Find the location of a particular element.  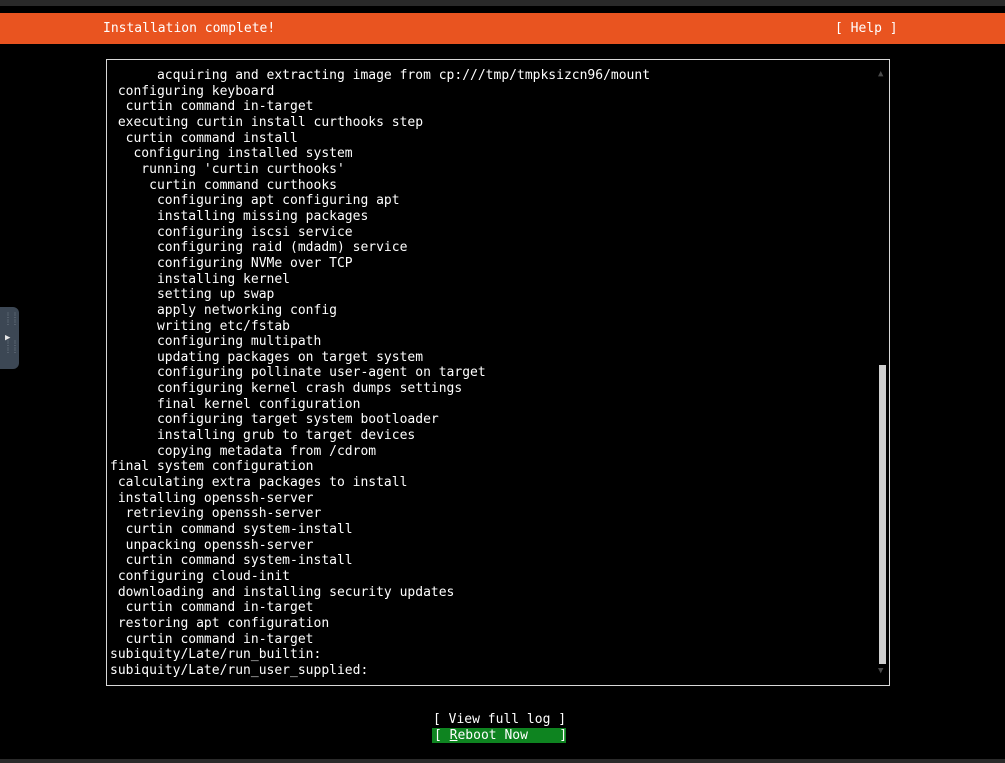

log-line: unpacking openssh-server is located at coordinates (212, 545).